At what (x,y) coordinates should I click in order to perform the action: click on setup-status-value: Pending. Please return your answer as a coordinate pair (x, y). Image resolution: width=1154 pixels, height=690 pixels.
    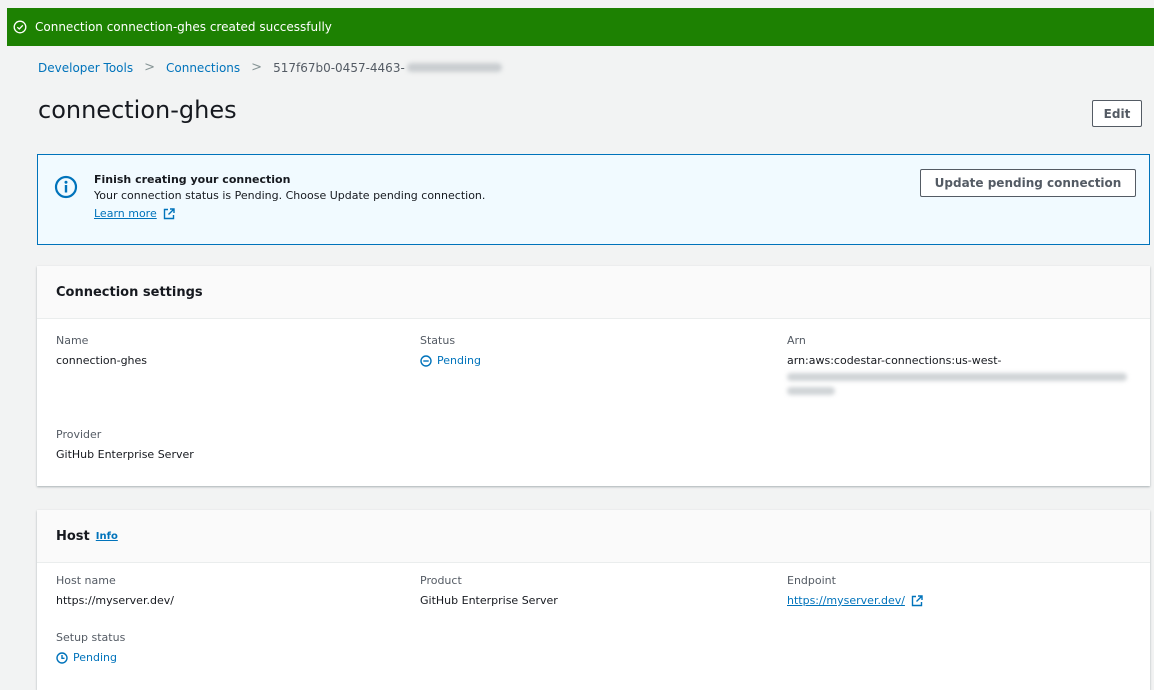
    Looking at the image, I should click on (90, 657).